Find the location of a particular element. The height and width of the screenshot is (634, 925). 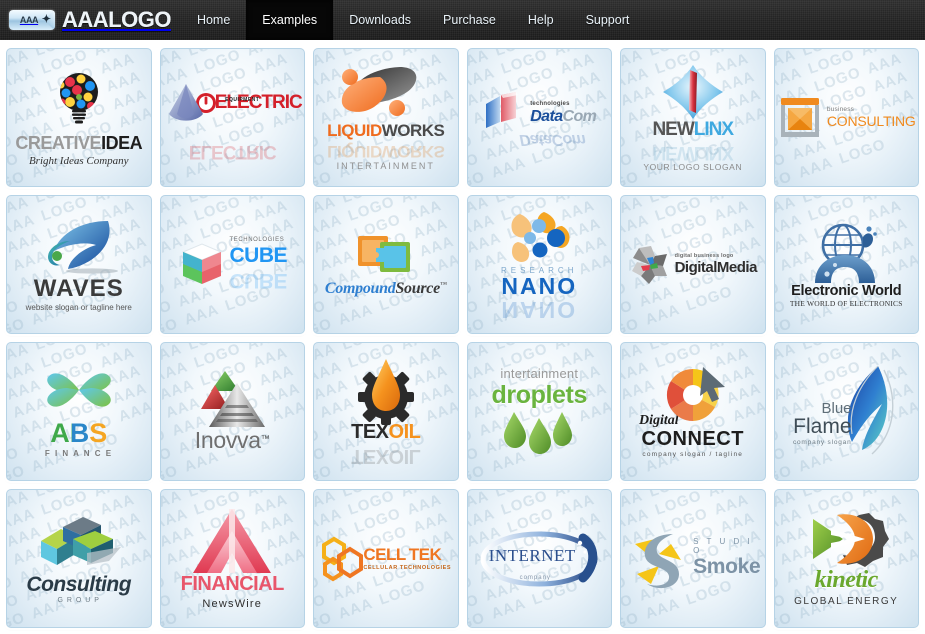

logo-tile-kinetic: kinetic GLOBAL ENERGY is located at coordinates (846, 558).